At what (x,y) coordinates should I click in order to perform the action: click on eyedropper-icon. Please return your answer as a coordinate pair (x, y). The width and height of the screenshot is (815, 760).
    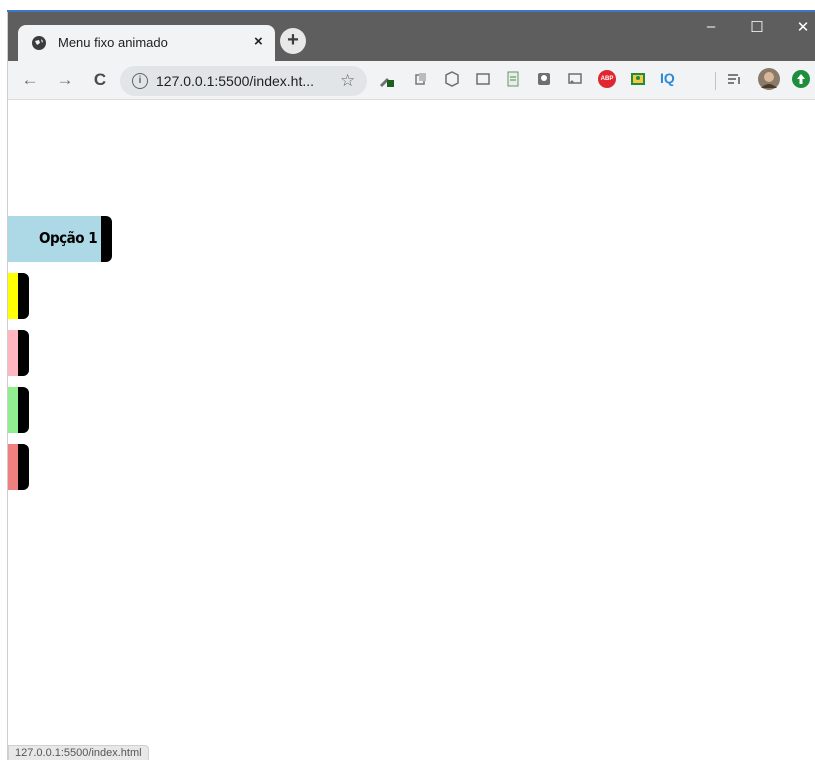
    Looking at the image, I should click on (386, 79).